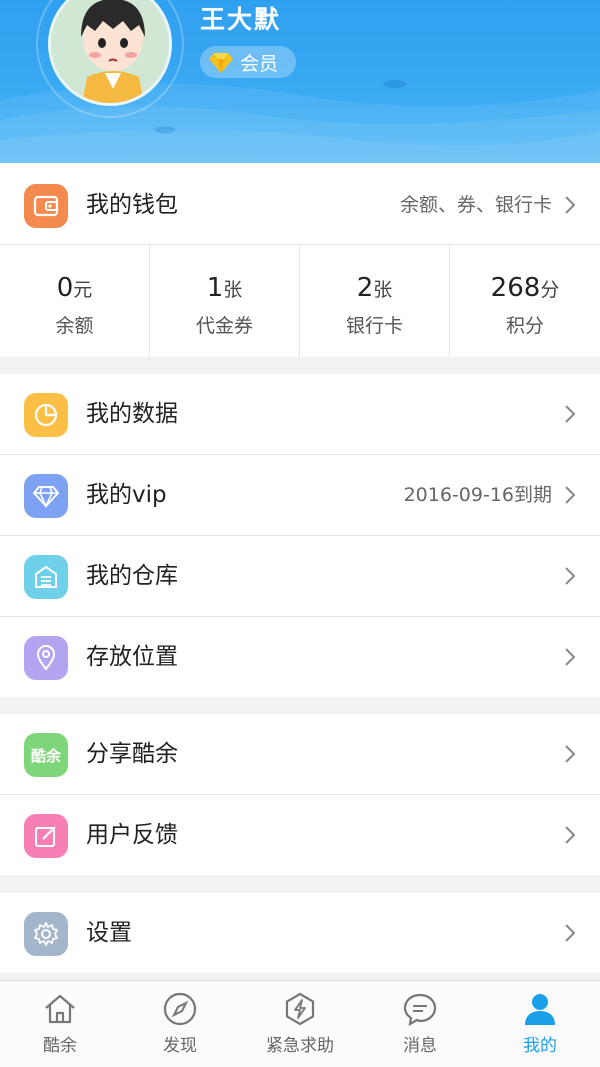  What do you see at coordinates (180, 1009) in the screenshot?
I see `compass-icon` at bounding box center [180, 1009].